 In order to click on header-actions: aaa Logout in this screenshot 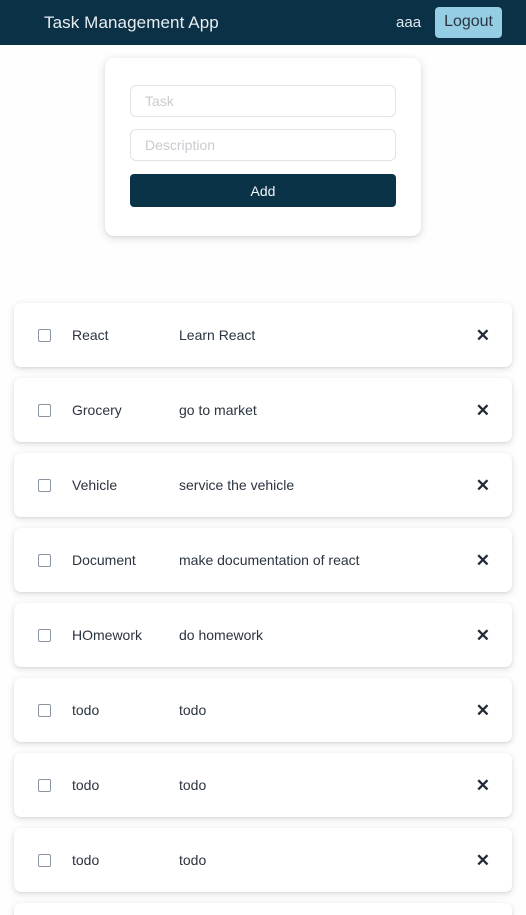, I will do `click(449, 22)`.